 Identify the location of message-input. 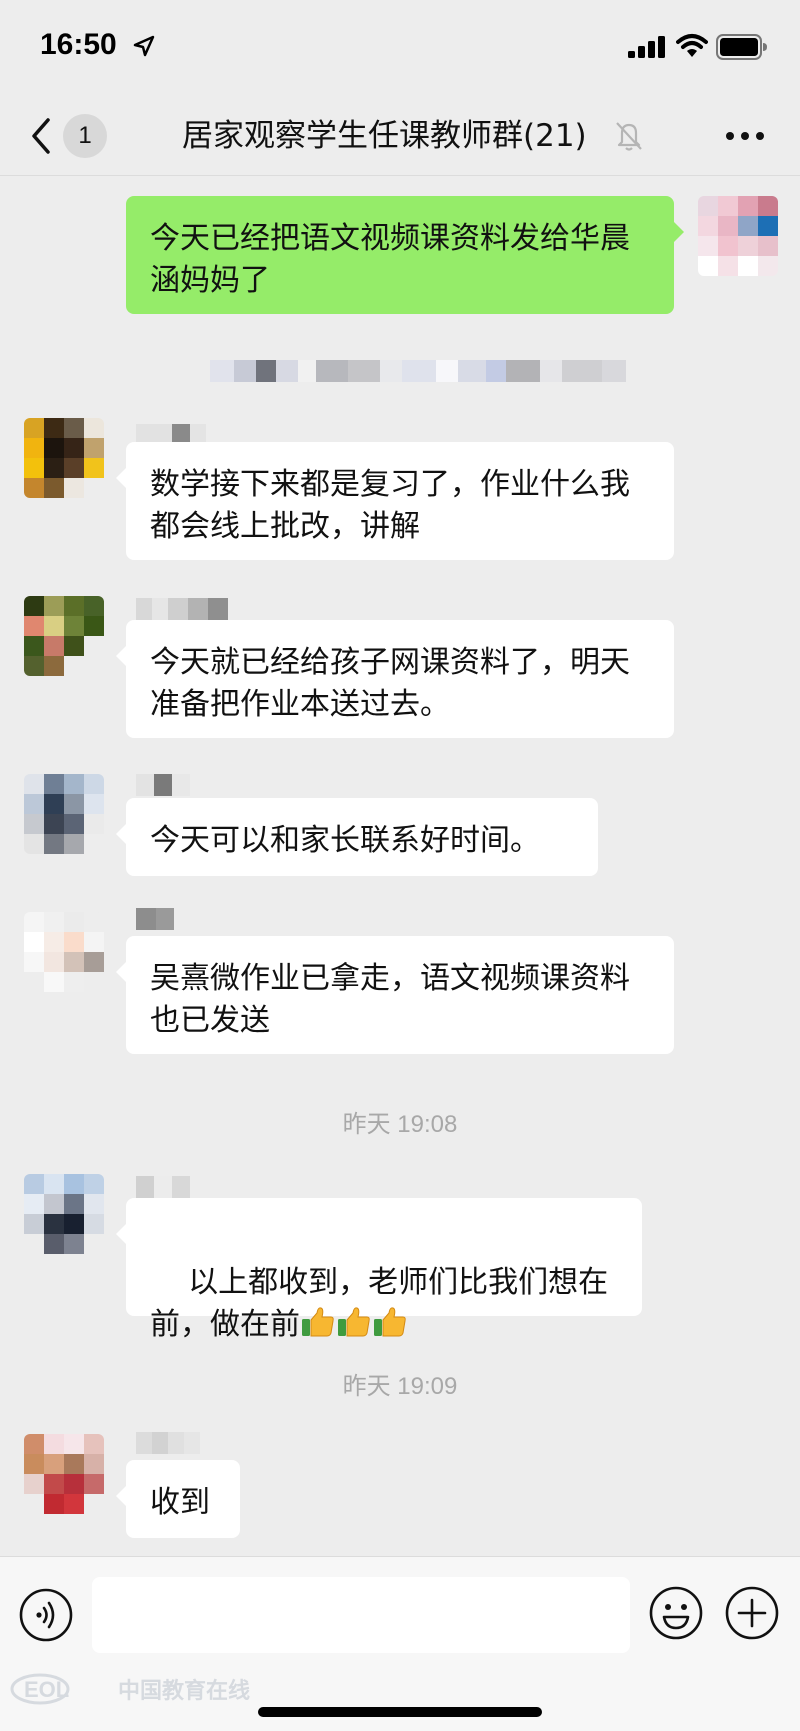
(361, 1615).